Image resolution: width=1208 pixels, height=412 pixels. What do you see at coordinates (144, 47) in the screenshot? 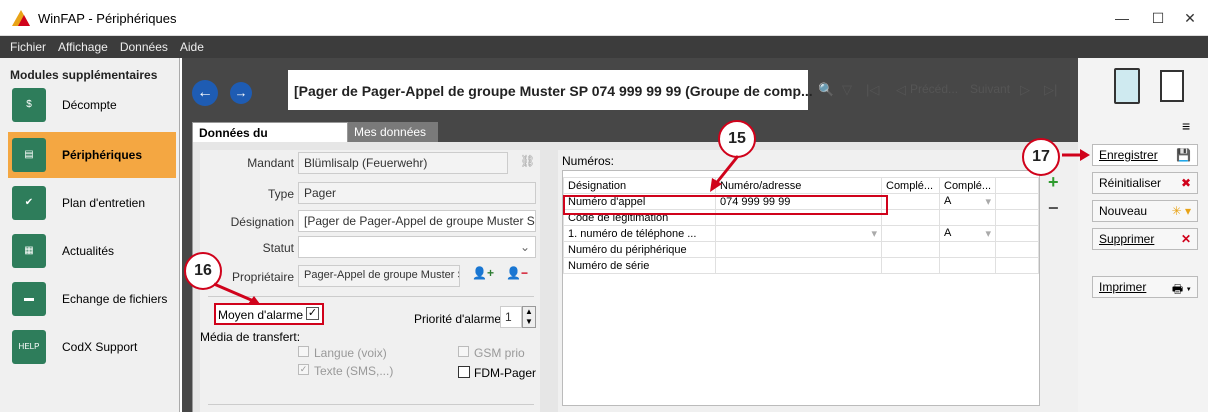
I see `menu-donnees: Données` at bounding box center [144, 47].